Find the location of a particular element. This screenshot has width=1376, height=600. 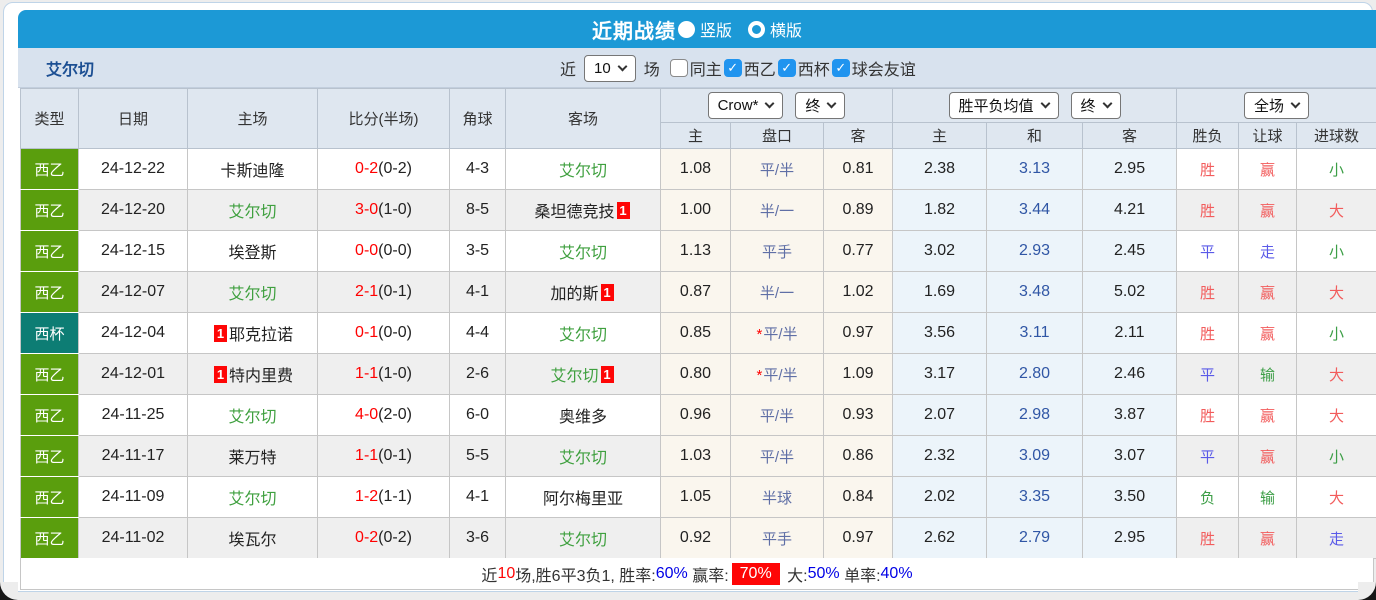

fulltime-select: 全场 is located at coordinates (1277, 105).